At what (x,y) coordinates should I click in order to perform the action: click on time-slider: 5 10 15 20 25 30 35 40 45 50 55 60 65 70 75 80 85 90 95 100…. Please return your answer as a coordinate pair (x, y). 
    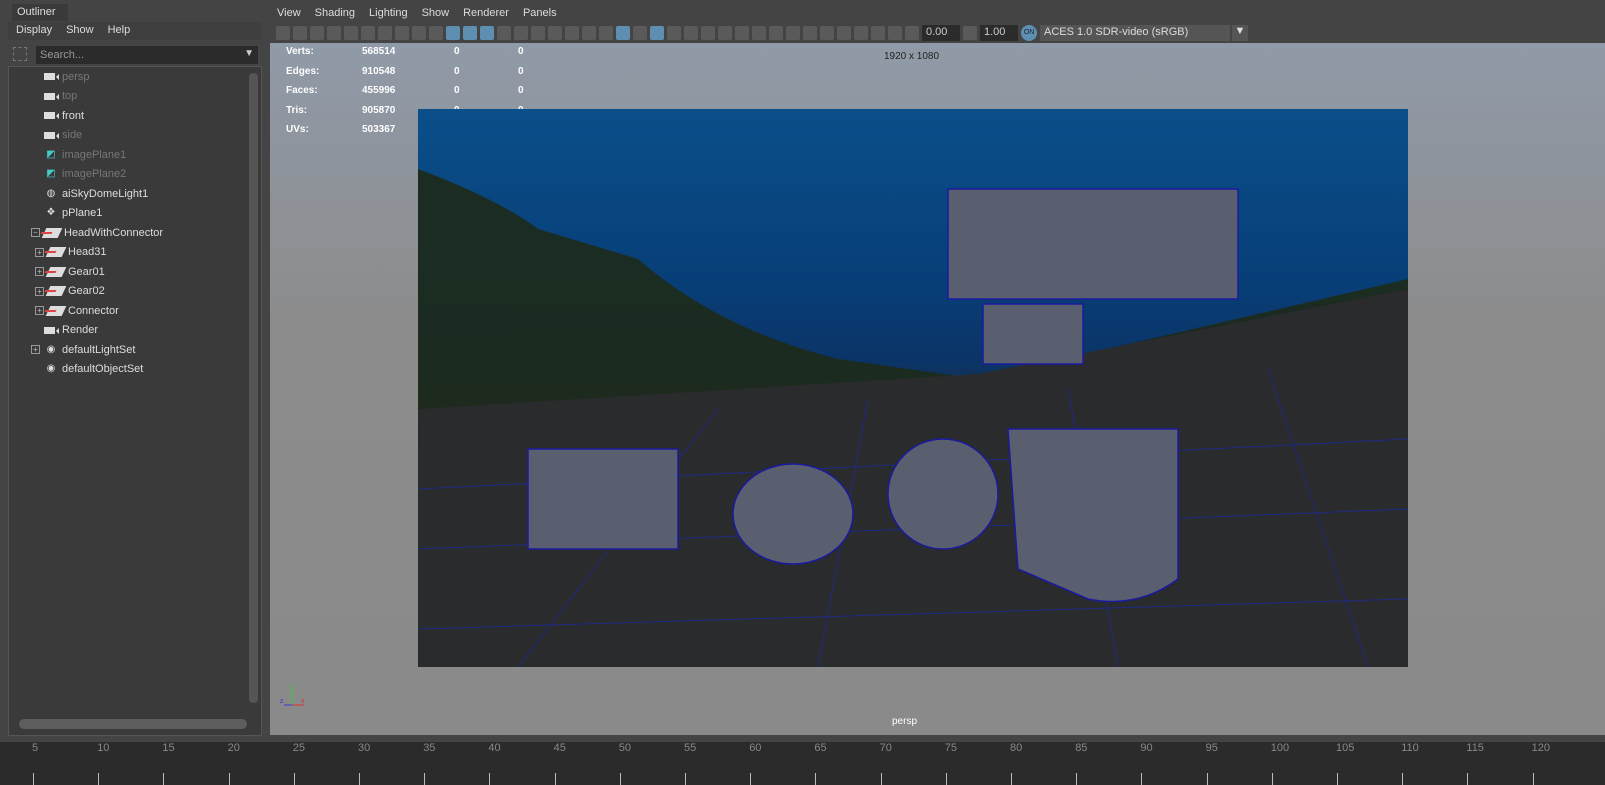
    Looking at the image, I should click on (802, 763).